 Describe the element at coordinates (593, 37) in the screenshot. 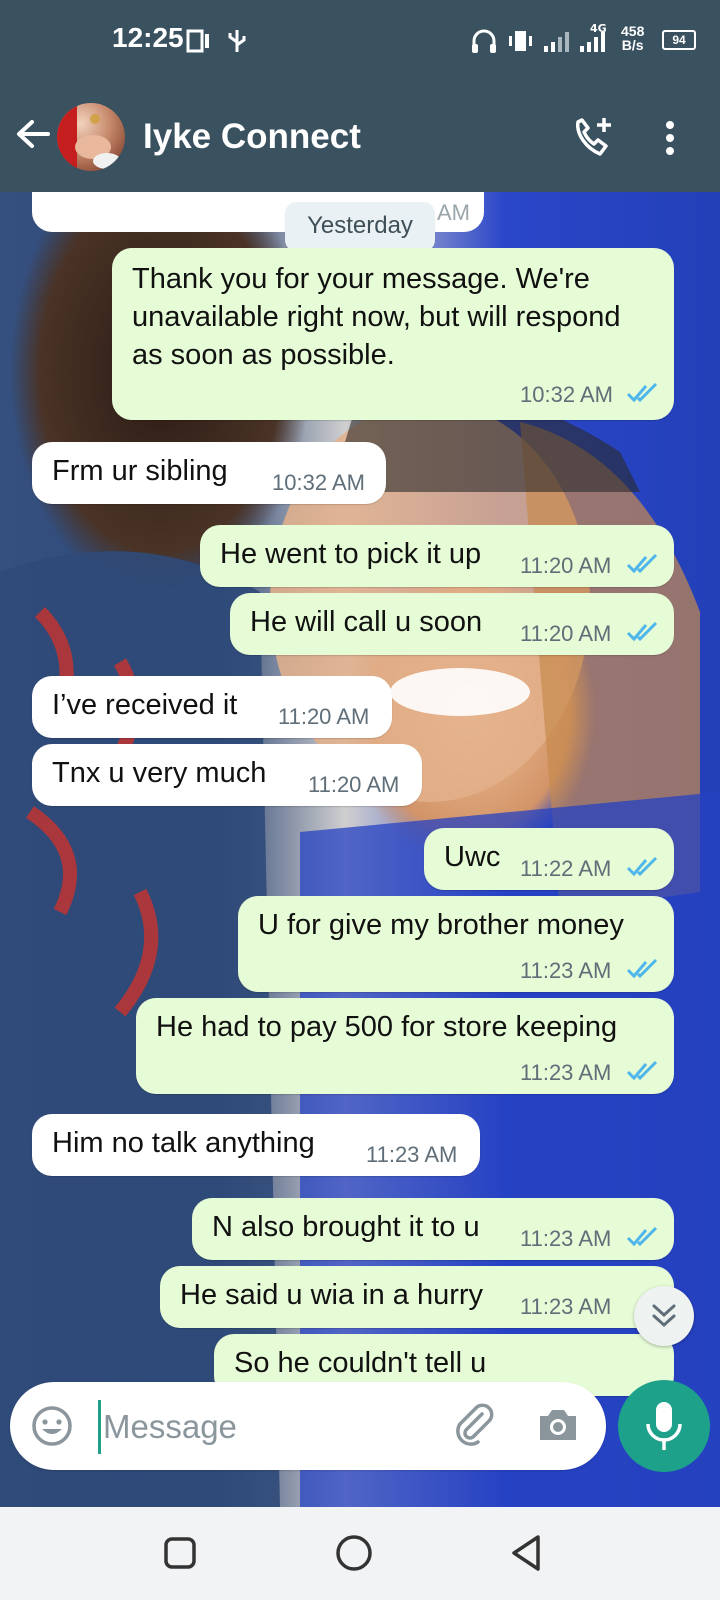

I see `signal-2-icon: 4G` at that location.